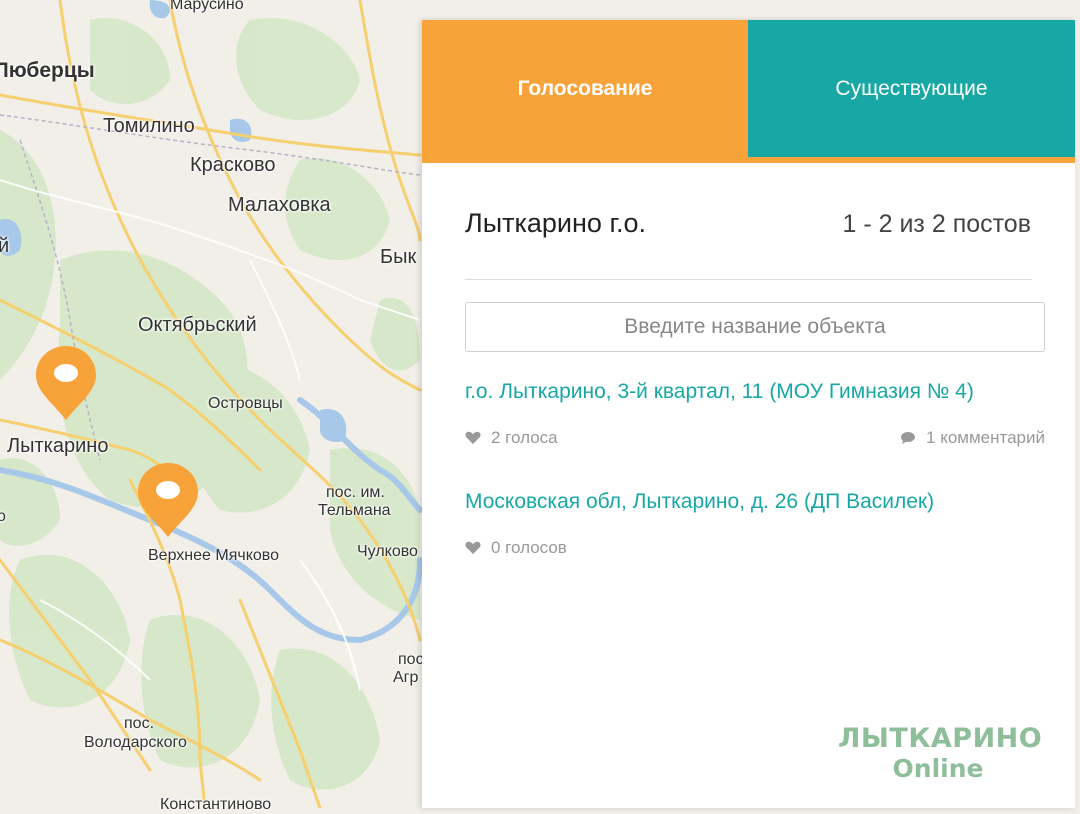 The height and width of the screenshot is (814, 1080). Describe the element at coordinates (355, 492) in the screenshot. I see `map-label-pos-telmana-1: пос. им.` at that location.